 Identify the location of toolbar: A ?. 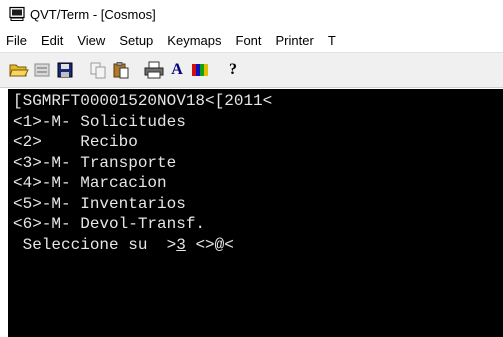
(251, 70).